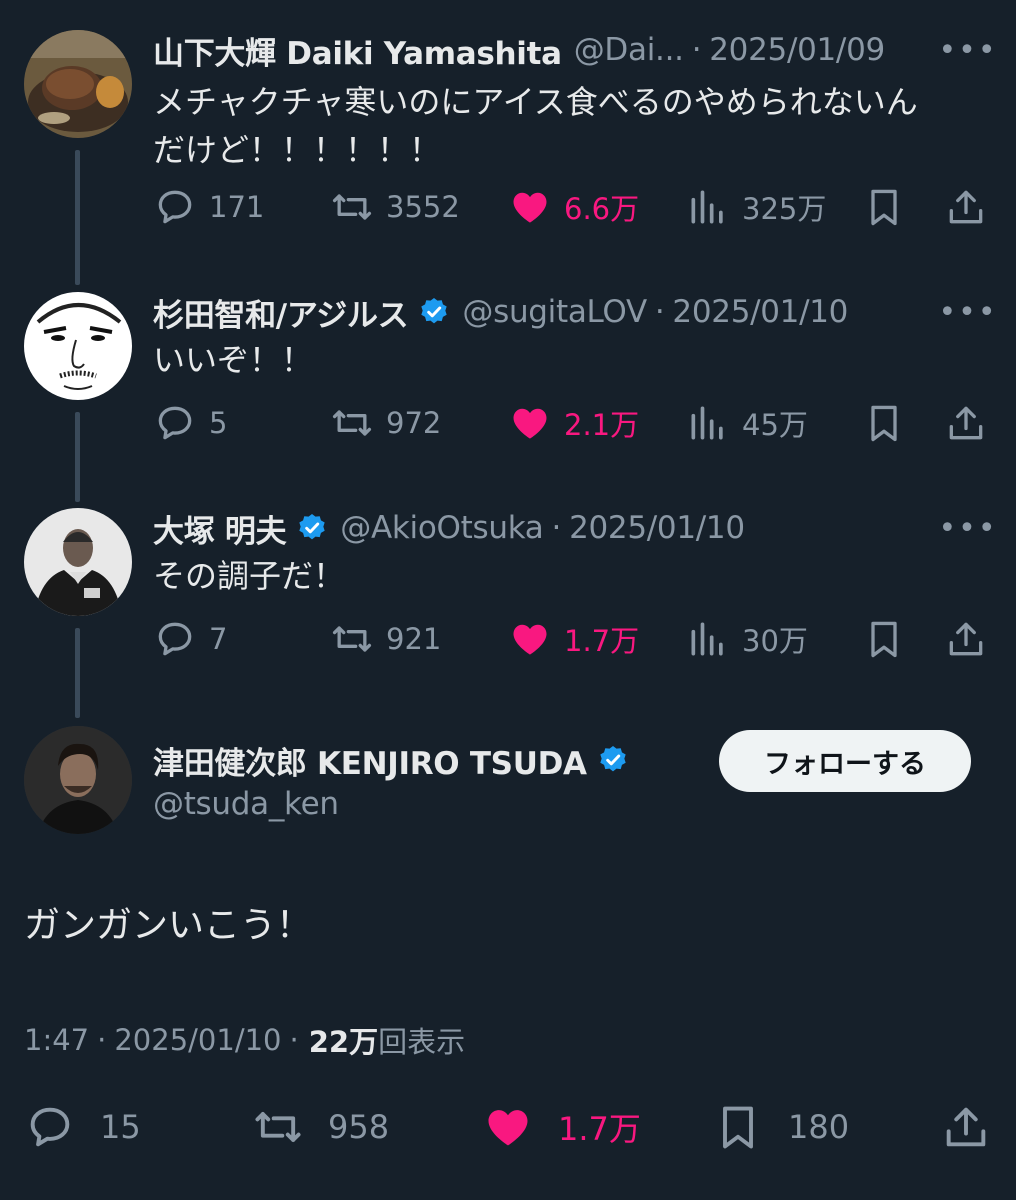  Describe the element at coordinates (819, 1127) in the screenshot. I see `bookmark-count: 180` at that location.